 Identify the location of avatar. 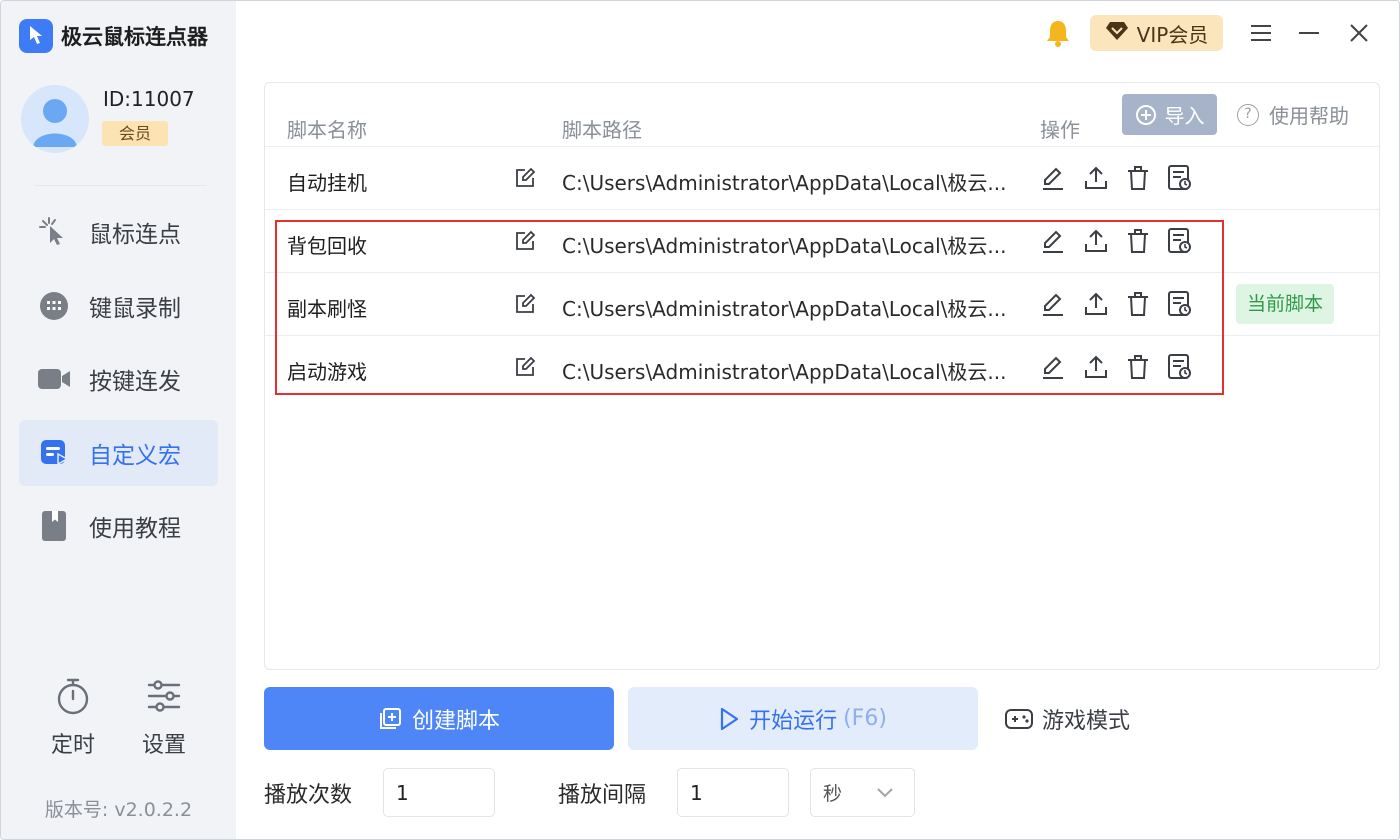
(55, 119).